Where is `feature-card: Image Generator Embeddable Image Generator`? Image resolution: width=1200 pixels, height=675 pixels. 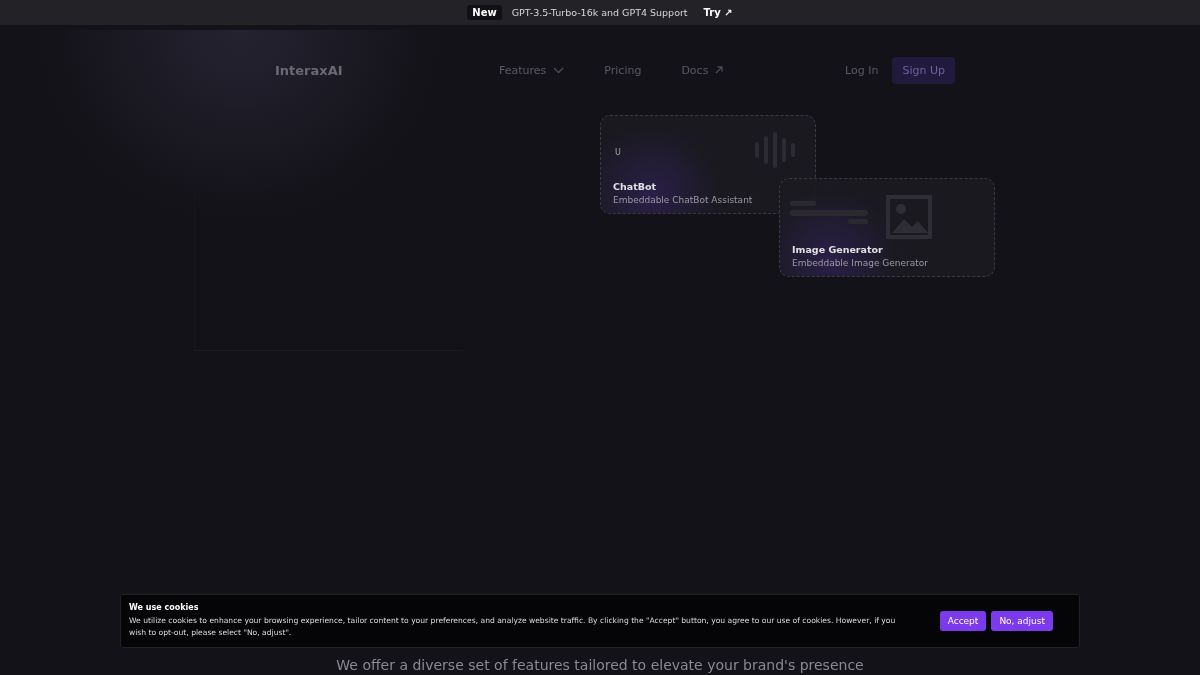 feature-card: Image Generator Embeddable Image Generator is located at coordinates (887, 227).